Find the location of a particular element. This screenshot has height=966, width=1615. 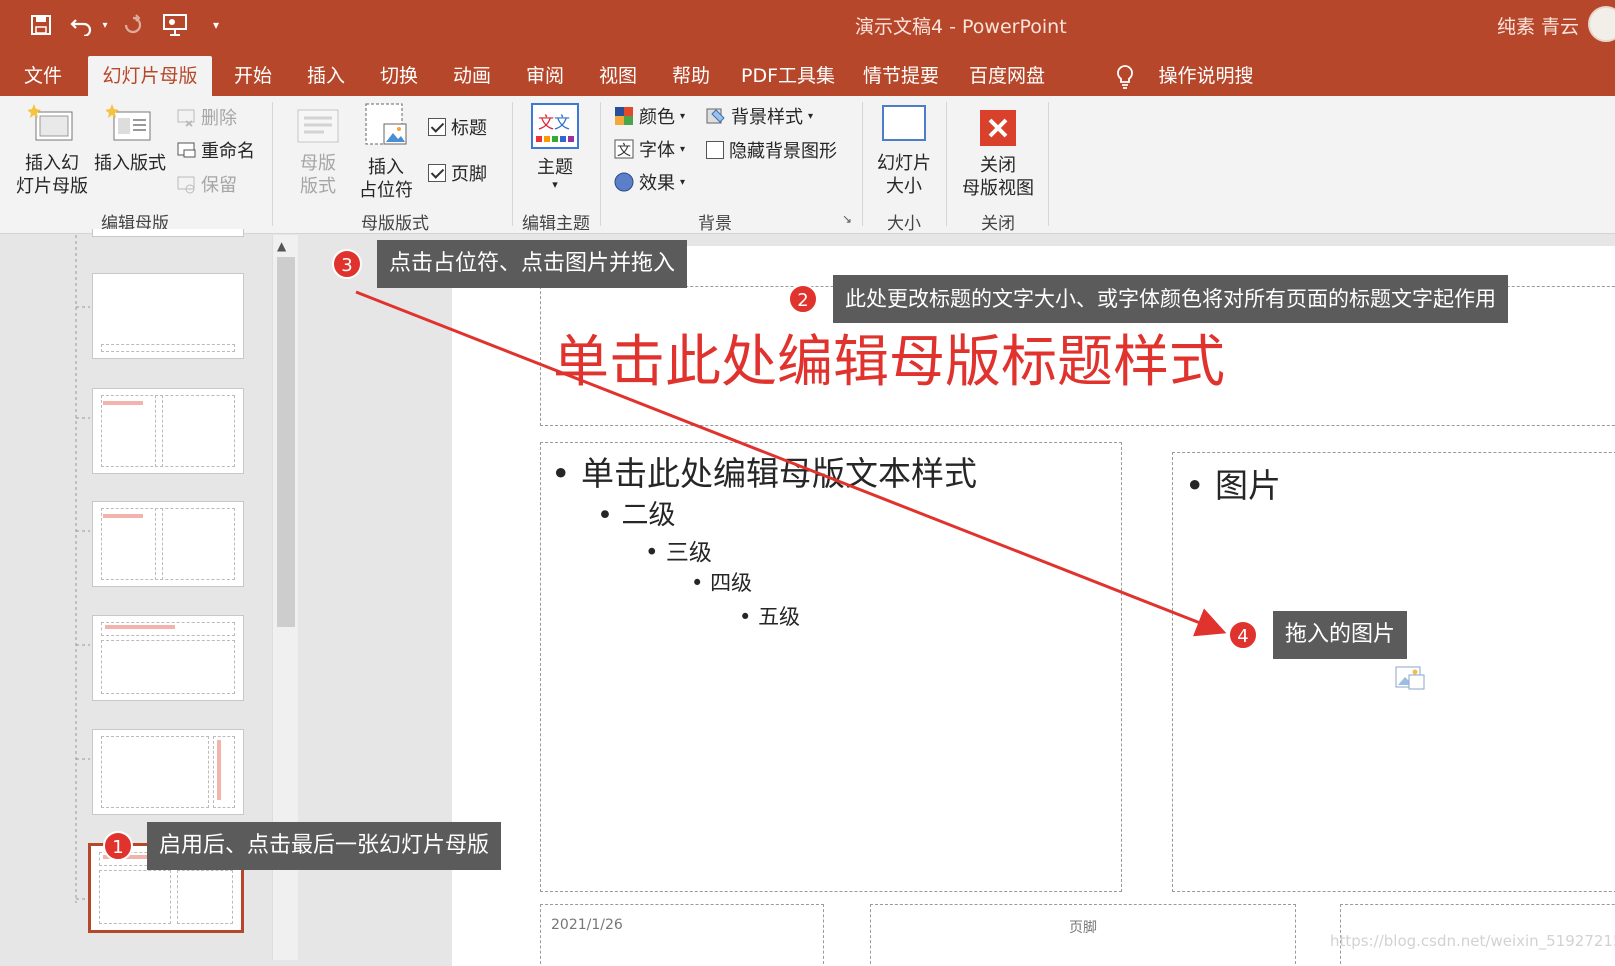

footer-text: 页脚 is located at coordinates (1083, 928).